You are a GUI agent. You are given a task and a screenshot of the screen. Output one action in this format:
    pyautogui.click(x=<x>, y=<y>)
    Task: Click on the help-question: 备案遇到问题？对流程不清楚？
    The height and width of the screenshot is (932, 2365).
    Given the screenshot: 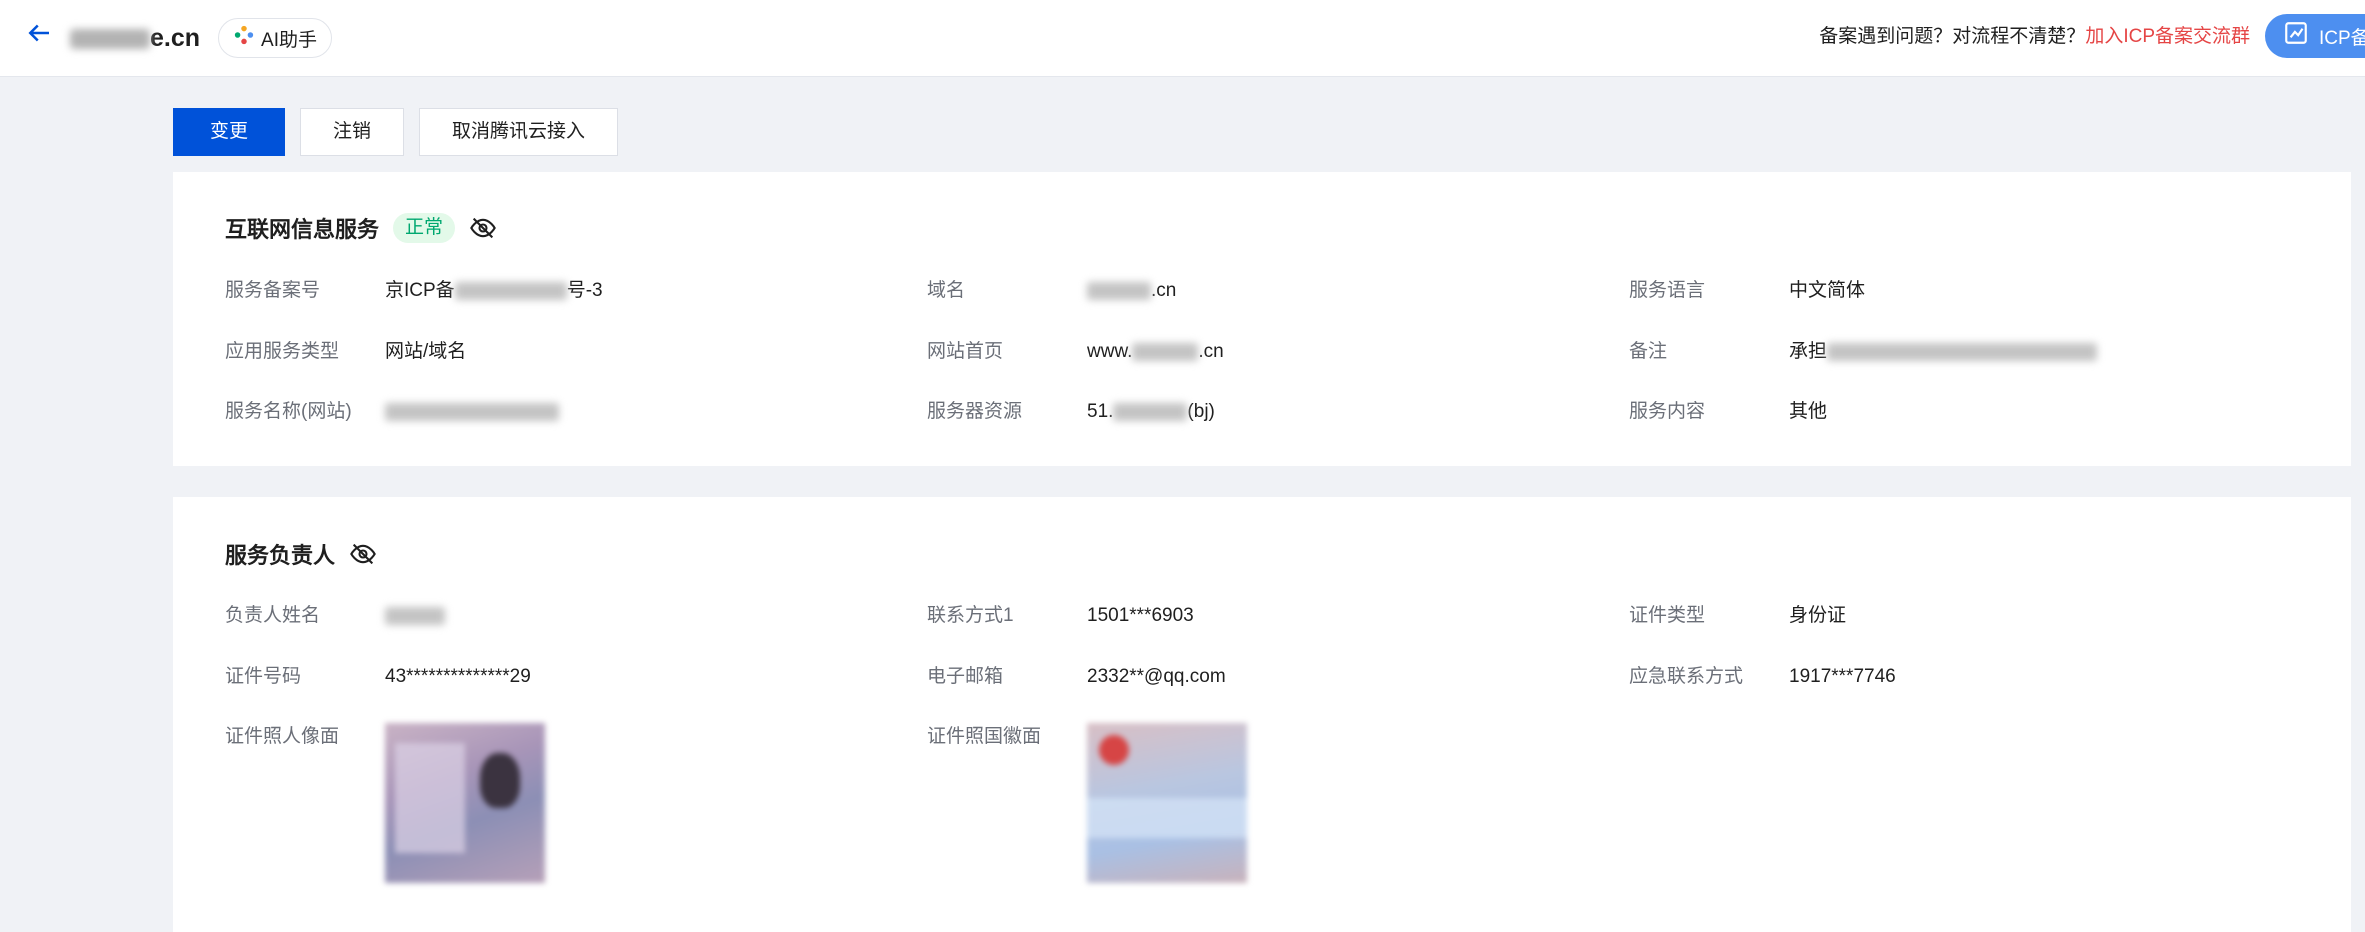 What is the action you would take?
    pyautogui.click(x=1952, y=36)
    